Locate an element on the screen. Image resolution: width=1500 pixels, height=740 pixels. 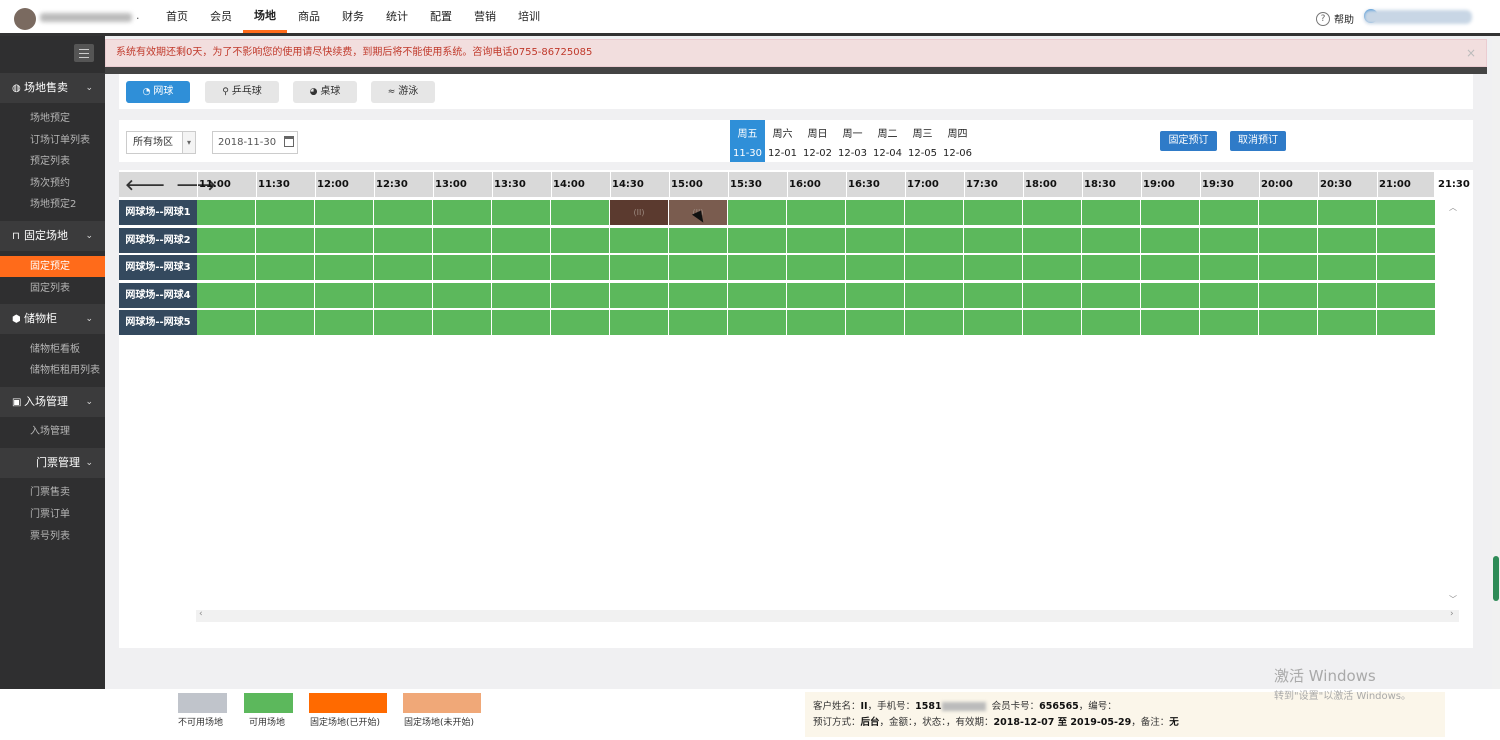
sidebar-item: 储物柜看板 is located at coordinates (52, 349).